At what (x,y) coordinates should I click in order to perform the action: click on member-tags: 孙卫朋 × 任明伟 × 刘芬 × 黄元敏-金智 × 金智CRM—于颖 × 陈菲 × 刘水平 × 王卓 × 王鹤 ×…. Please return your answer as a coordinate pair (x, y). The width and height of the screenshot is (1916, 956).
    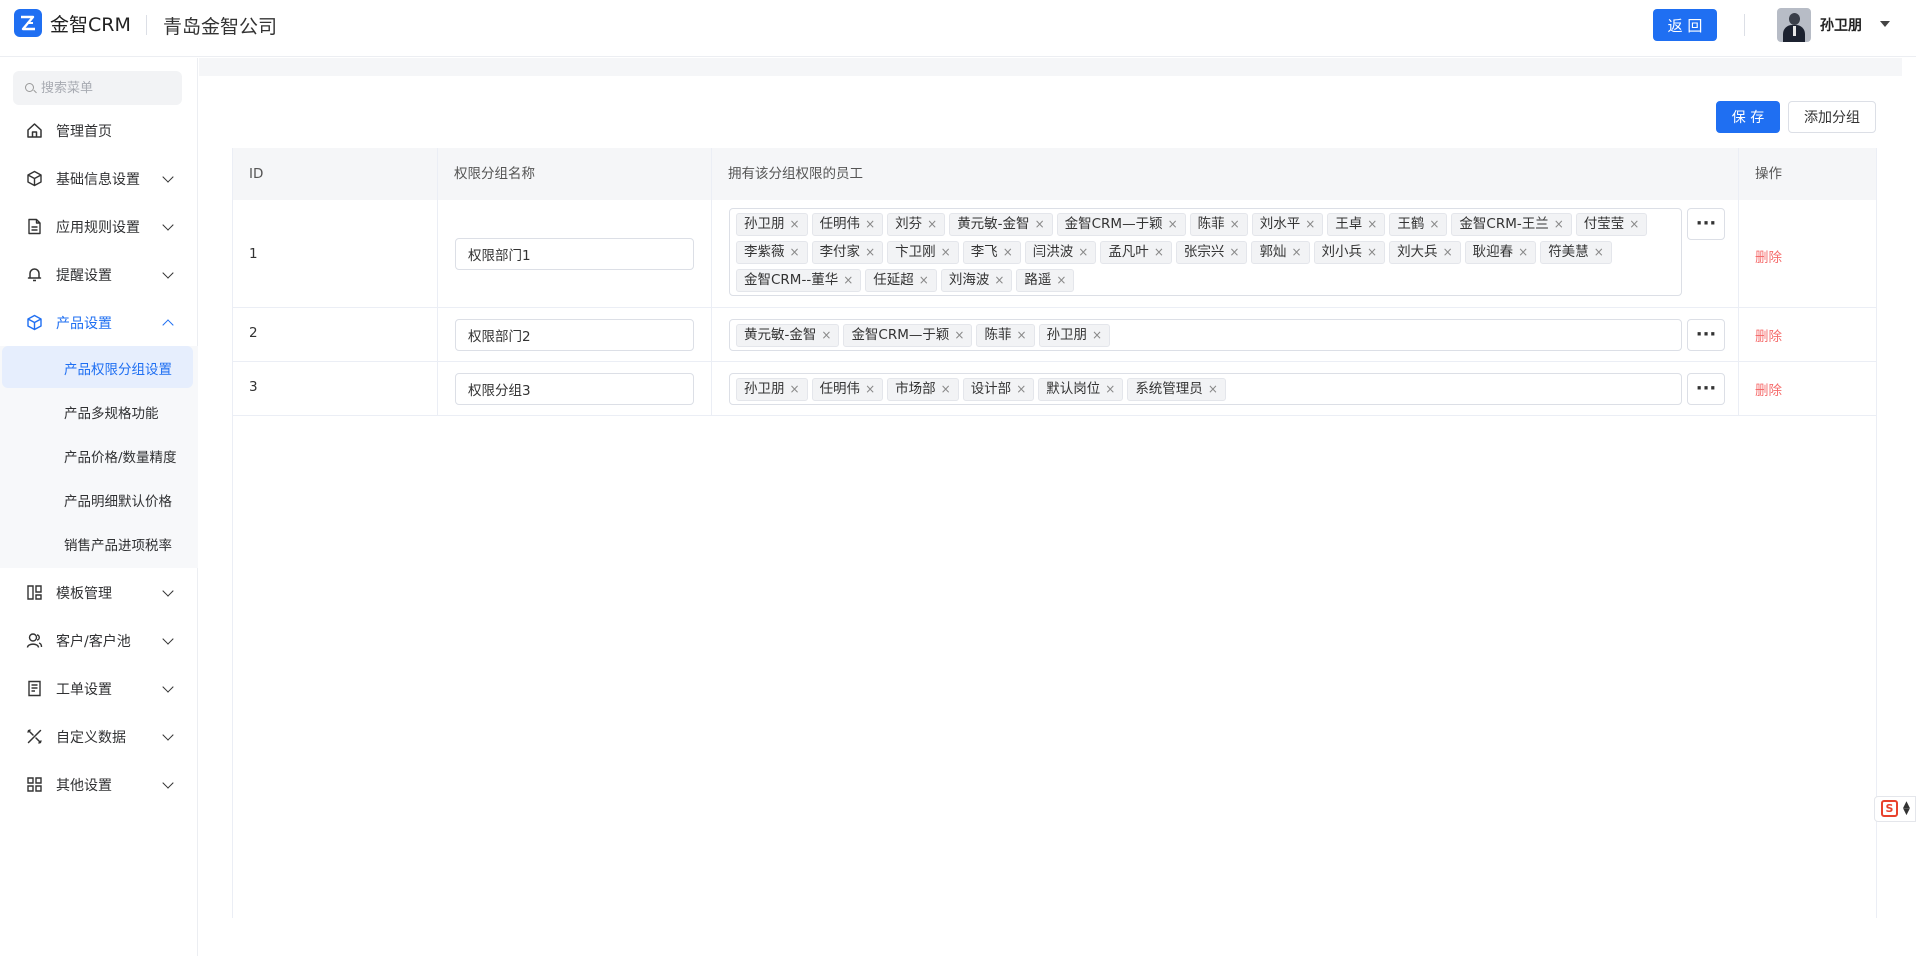
    Looking at the image, I should click on (1205, 252).